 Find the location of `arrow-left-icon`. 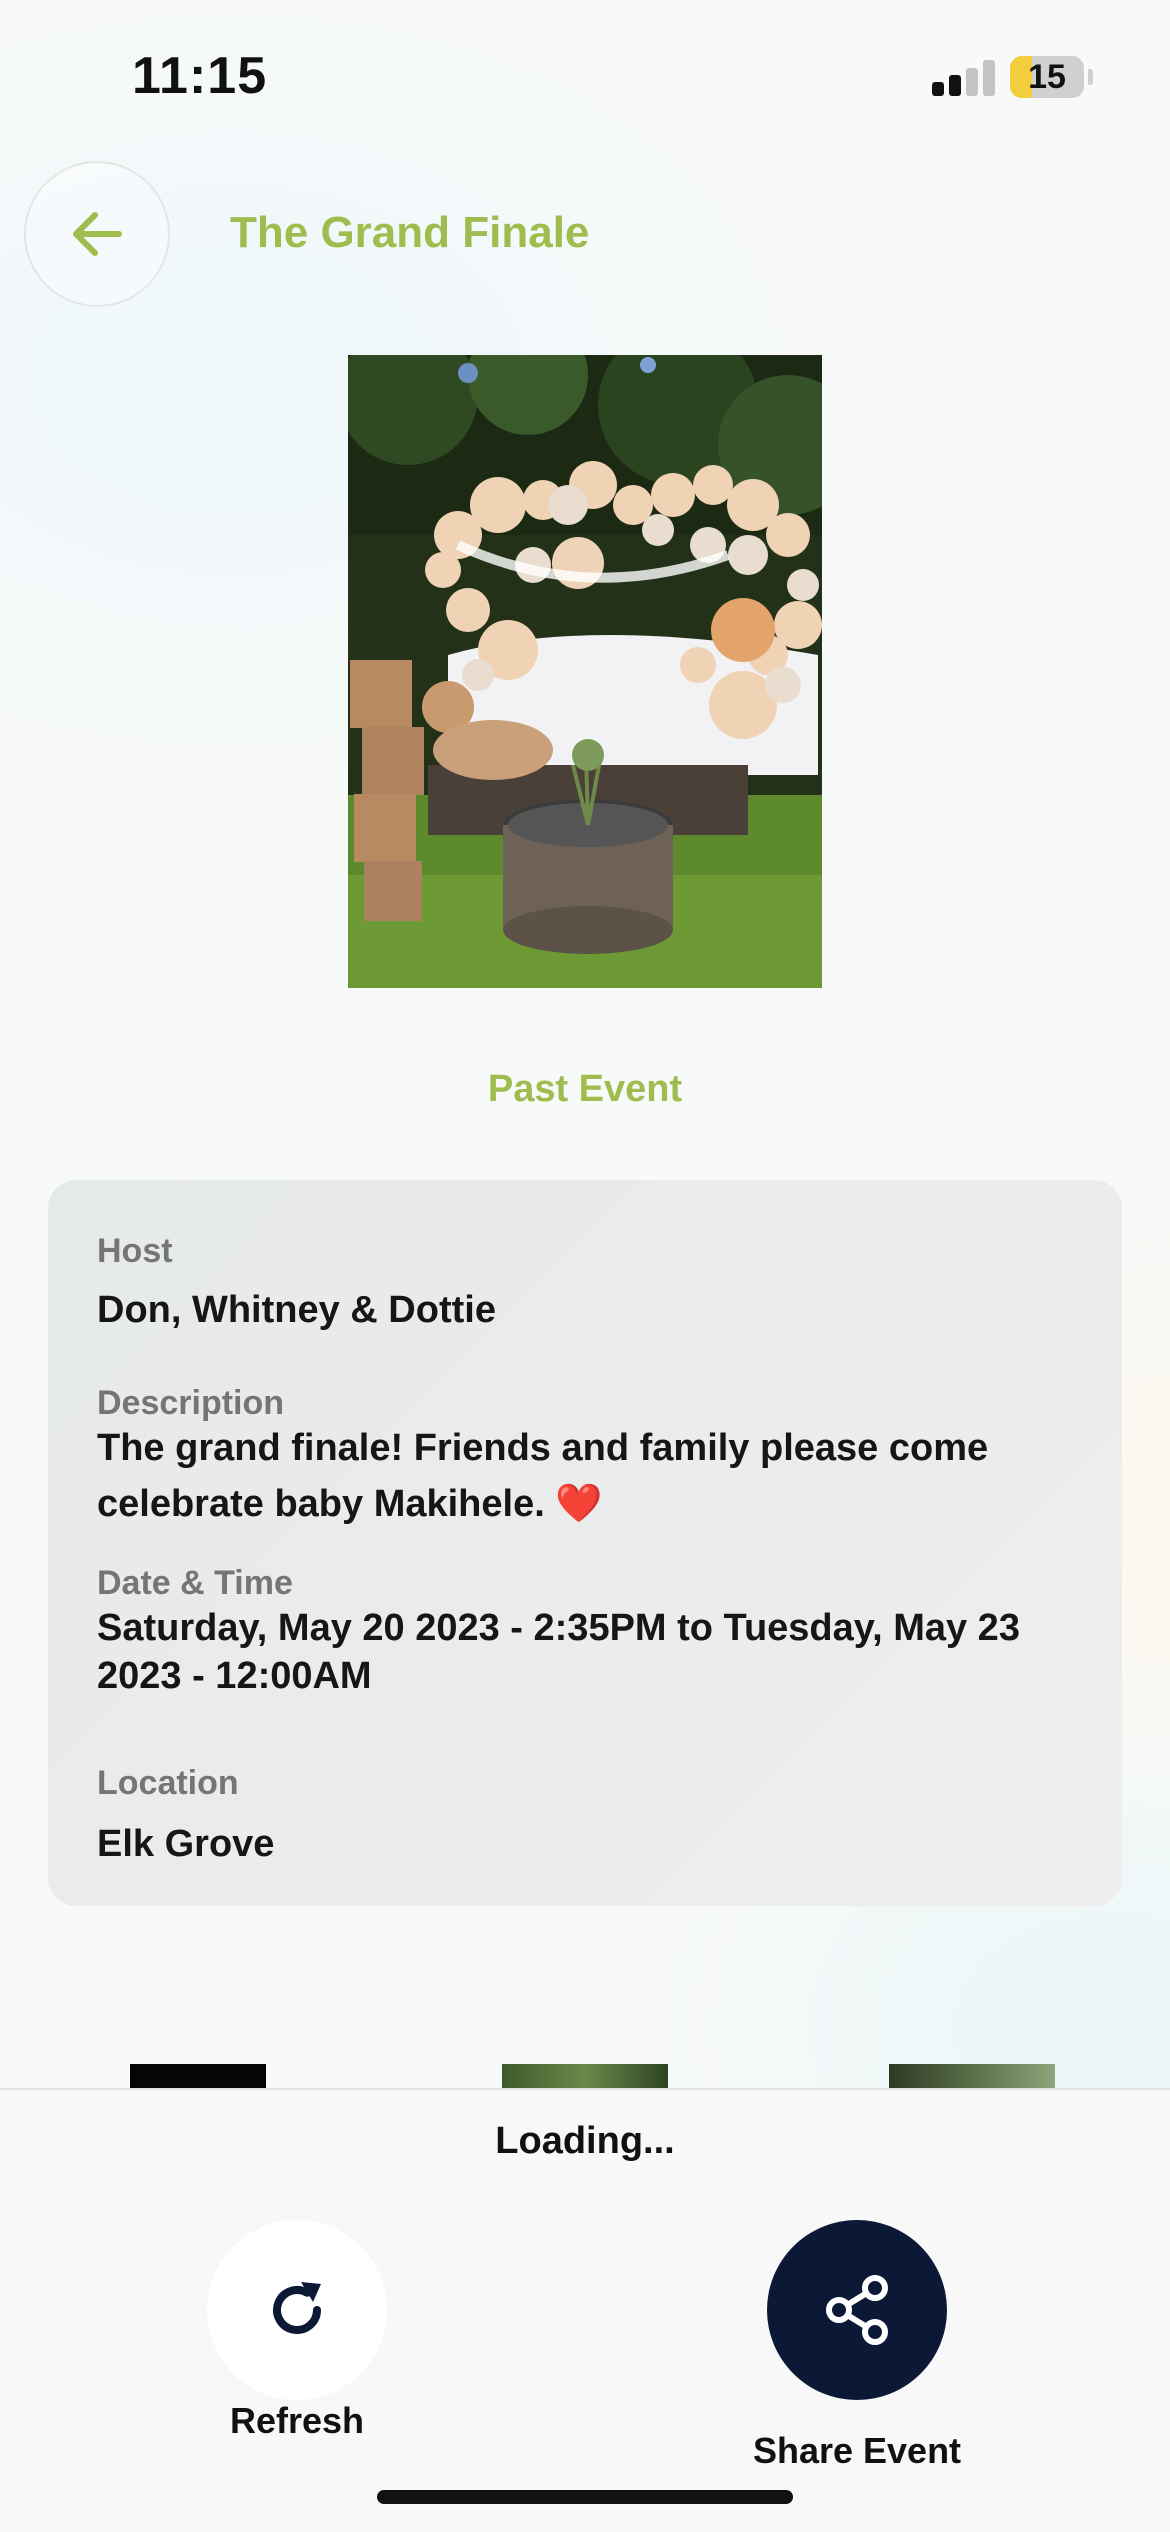

arrow-left-icon is located at coordinates (97, 234).